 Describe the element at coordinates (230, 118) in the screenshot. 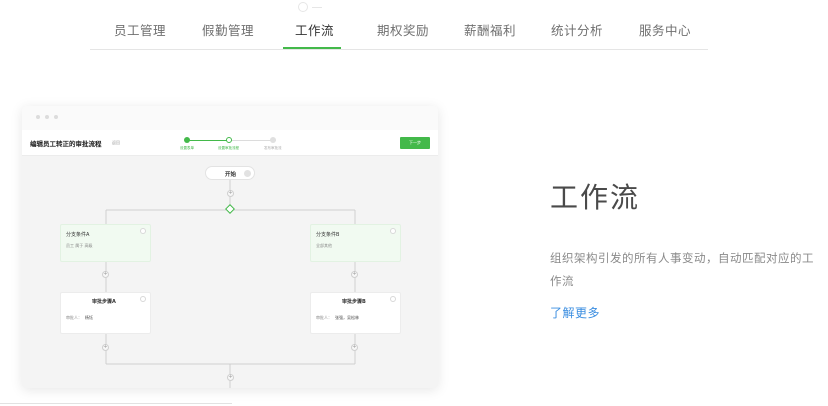

I see `window-titlebar` at that location.